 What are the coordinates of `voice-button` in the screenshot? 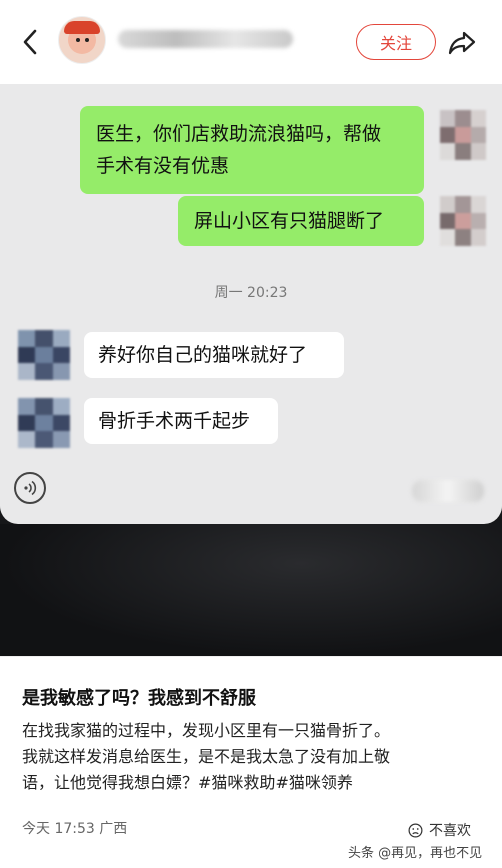 It's located at (30, 488).